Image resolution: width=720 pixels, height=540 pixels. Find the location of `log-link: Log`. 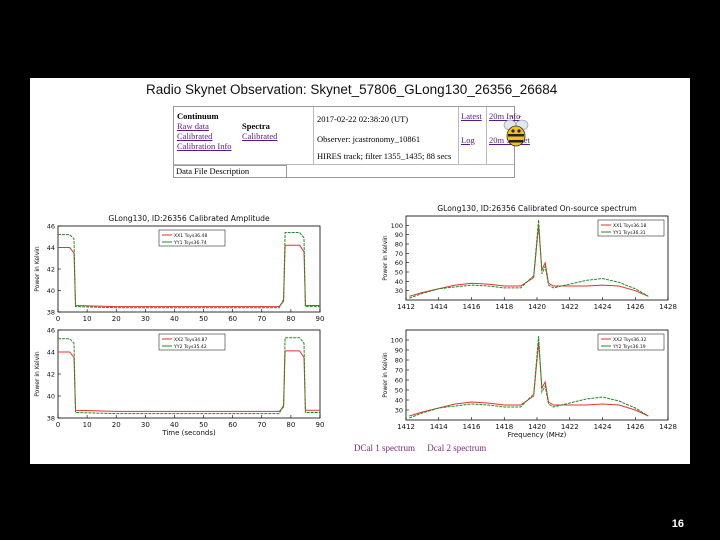

log-link: Log is located at coordinates (472, 140).